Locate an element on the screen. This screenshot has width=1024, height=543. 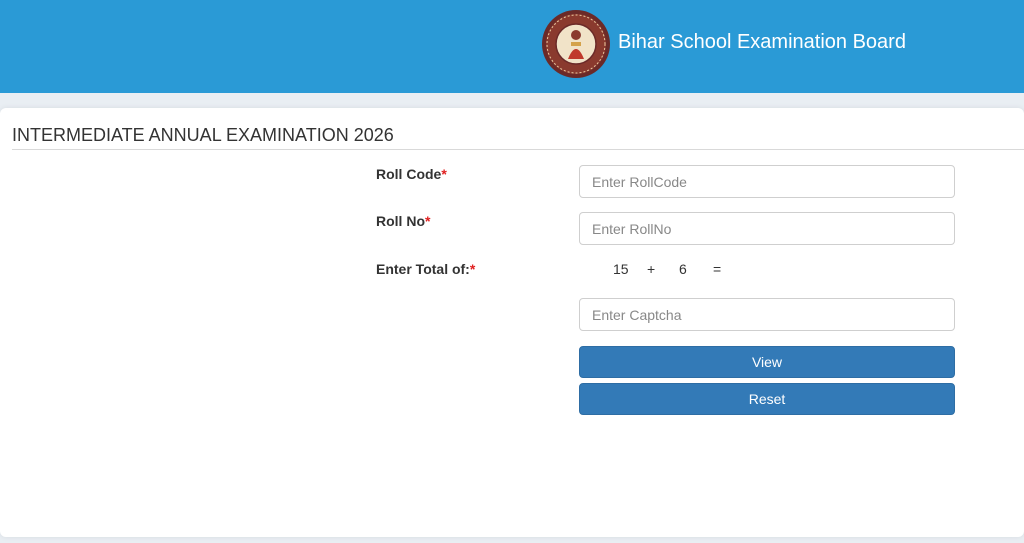
reset-button: Reset is located at coordinates (767, 399).